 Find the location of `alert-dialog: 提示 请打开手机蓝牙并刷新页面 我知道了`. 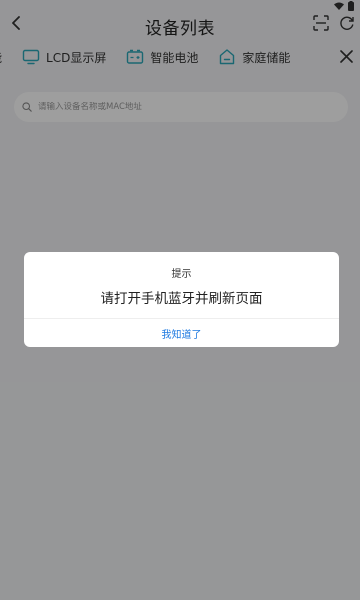

alert-dialog: 提示 请打开手机蓝牙并刷新页面 我知道了 is located at coordinates (181, 299).